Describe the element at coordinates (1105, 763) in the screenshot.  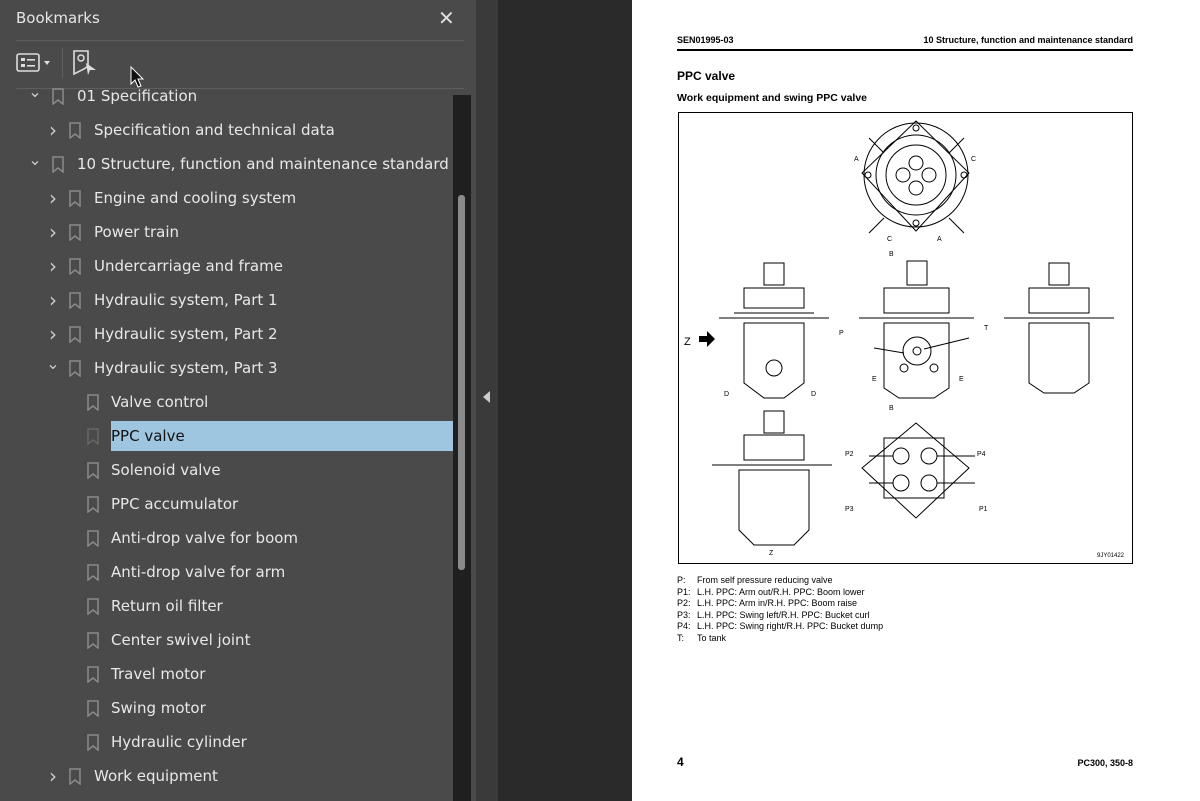
I see `model-label: PC300, 350-8` at that location.